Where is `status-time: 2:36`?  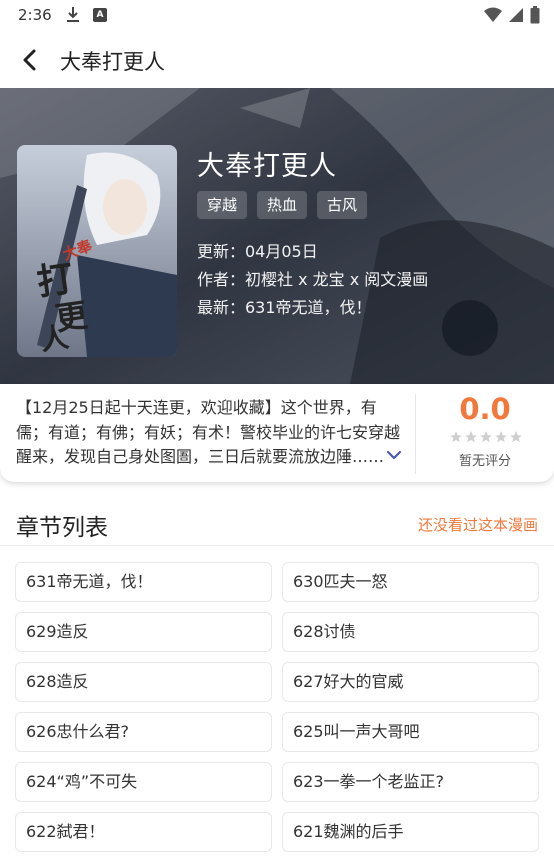
status-time: 2:36 is located at coordinates (35, 15).